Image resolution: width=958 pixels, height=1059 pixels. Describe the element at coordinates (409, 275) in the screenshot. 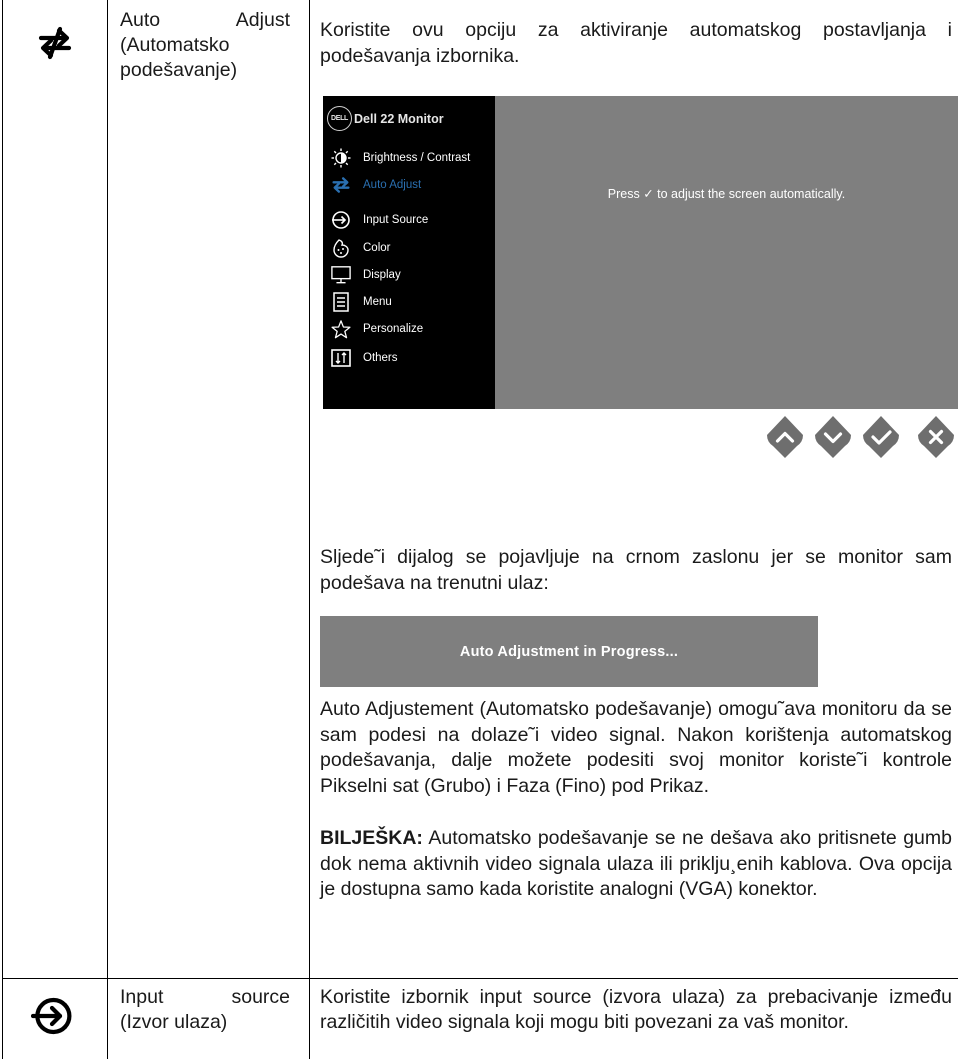

I see `osd-item-display: Display` at that location.